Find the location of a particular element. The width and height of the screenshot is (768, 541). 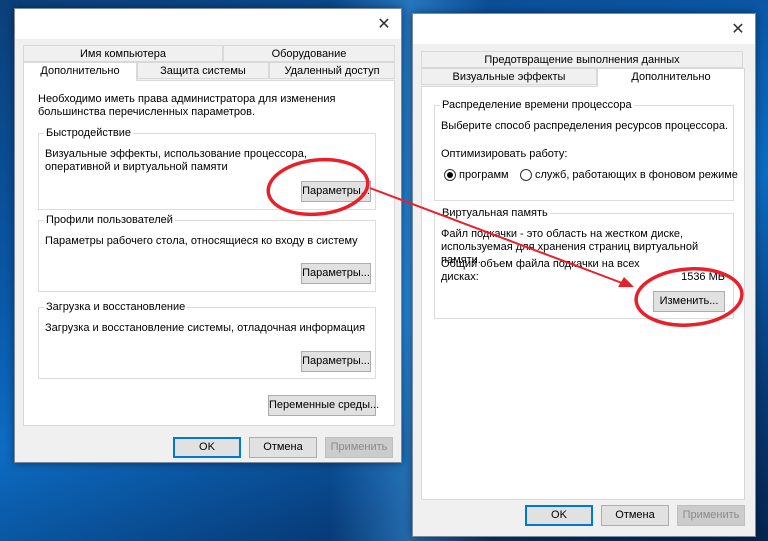

performance-title: Быстродействие is located at coordinates (88, 133).